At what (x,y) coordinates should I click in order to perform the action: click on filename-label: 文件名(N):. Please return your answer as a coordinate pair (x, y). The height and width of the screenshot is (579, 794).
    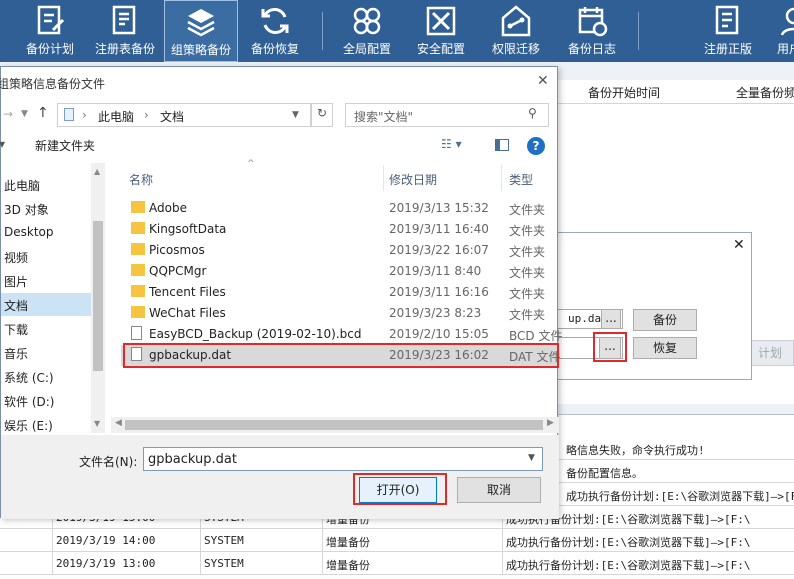
    Looking at the image, I should click on (108, 462).